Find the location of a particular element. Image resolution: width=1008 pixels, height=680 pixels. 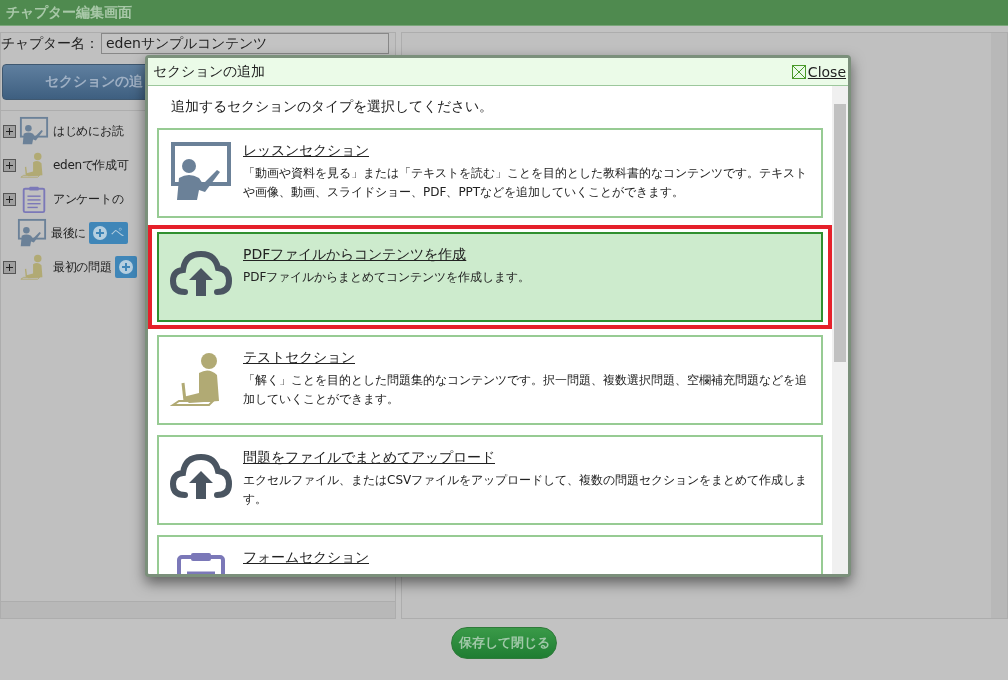

option-description: エクセルファイル、またはCSVファイルをアップロードして、複数の問題セクションをまとめて作成します。 is located at coordinates (526, 490).